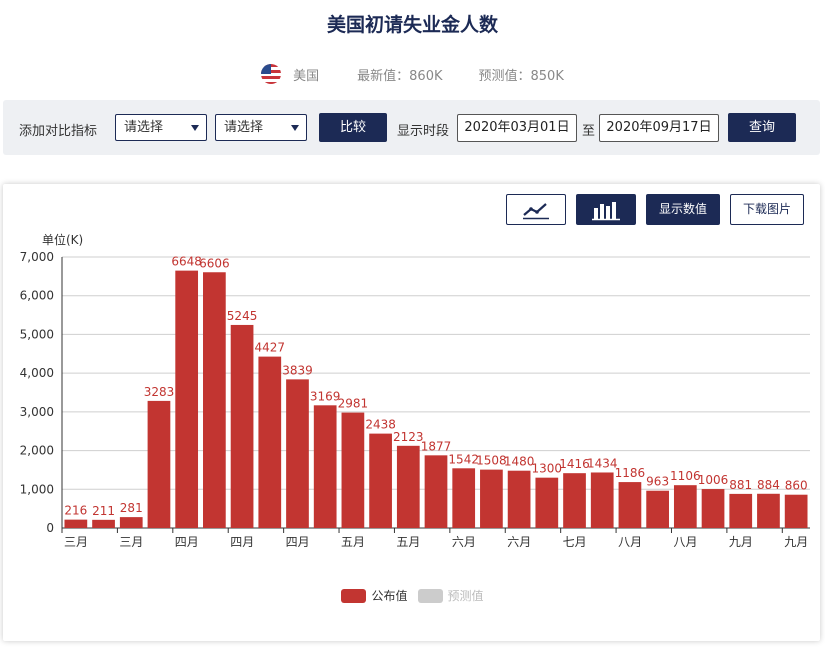 This screenshot has height=650, width=825. I want to click on y-tick-label: 4,000, so click(37, 373).